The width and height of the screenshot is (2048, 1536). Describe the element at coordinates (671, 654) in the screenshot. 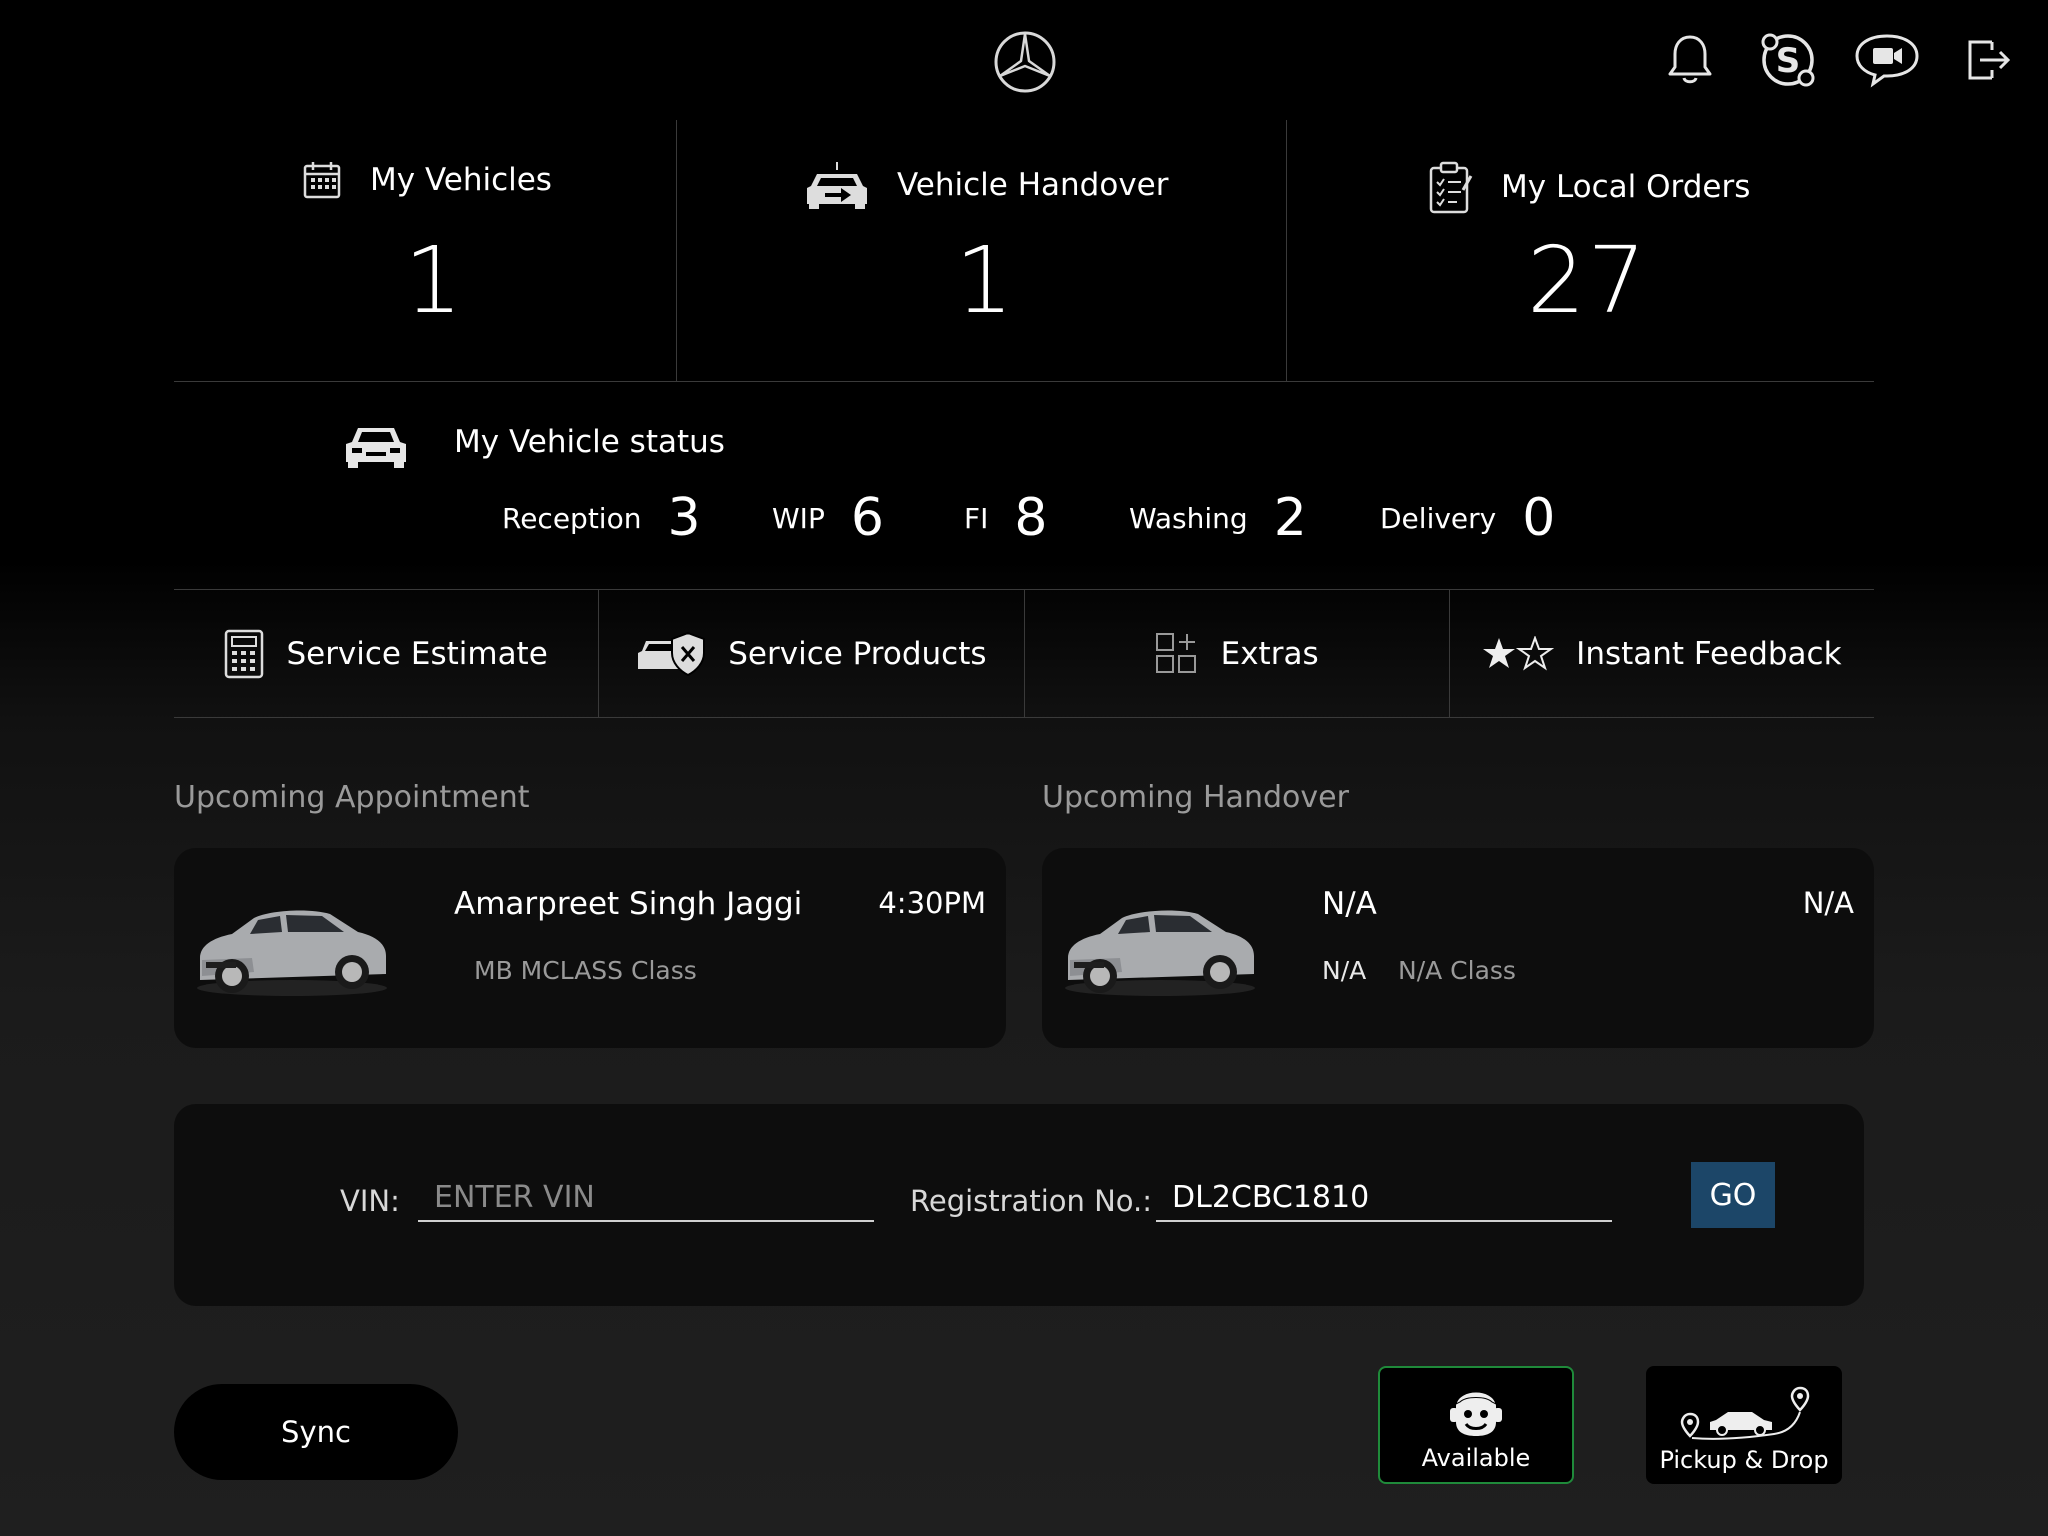

I see `car-shield-icon` at that location.